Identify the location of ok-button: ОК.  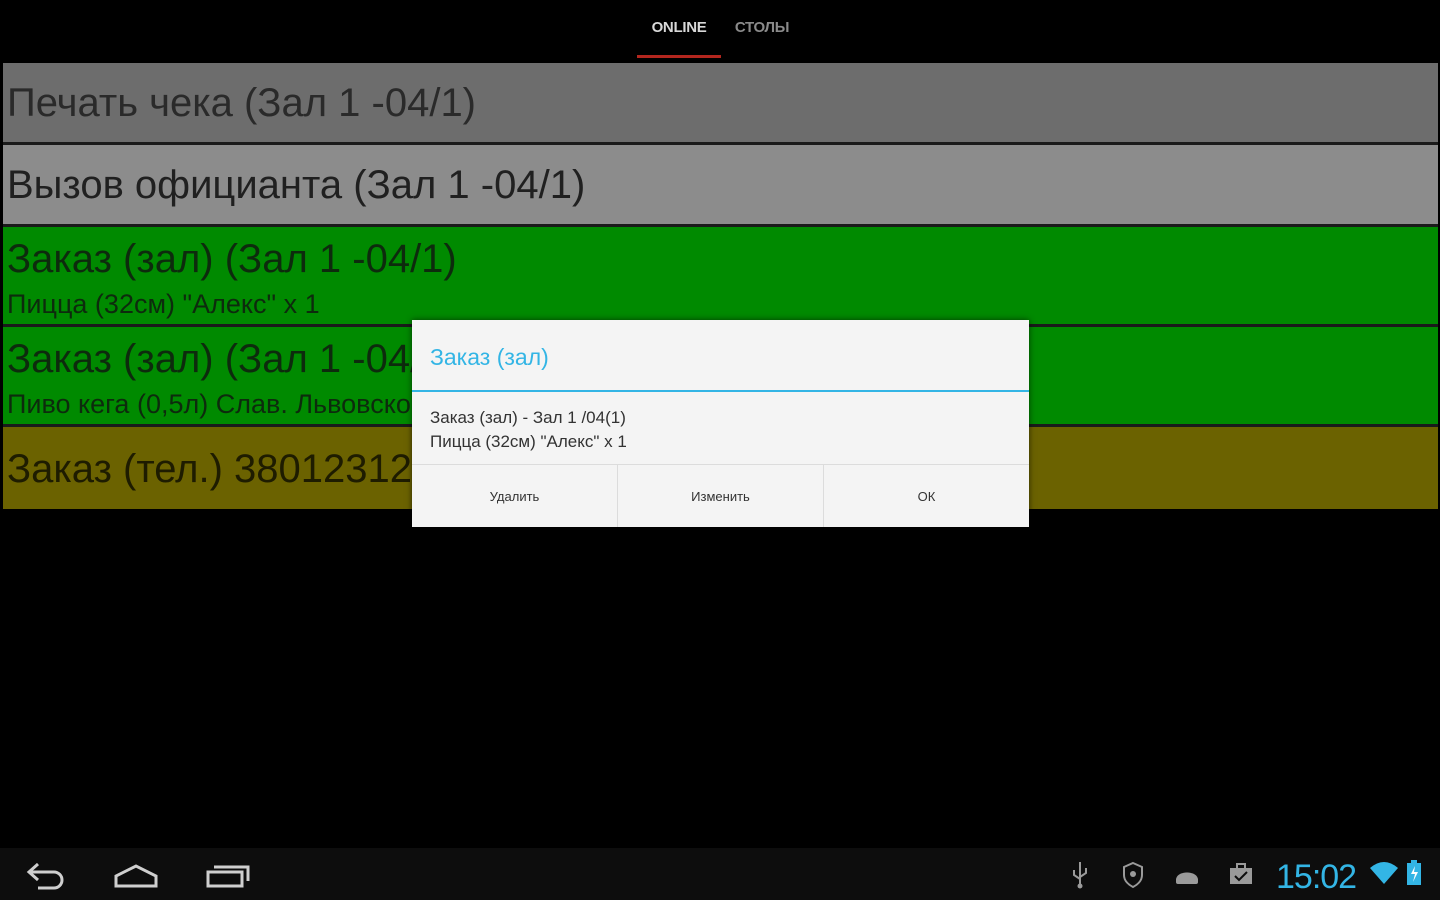
(926, 496).